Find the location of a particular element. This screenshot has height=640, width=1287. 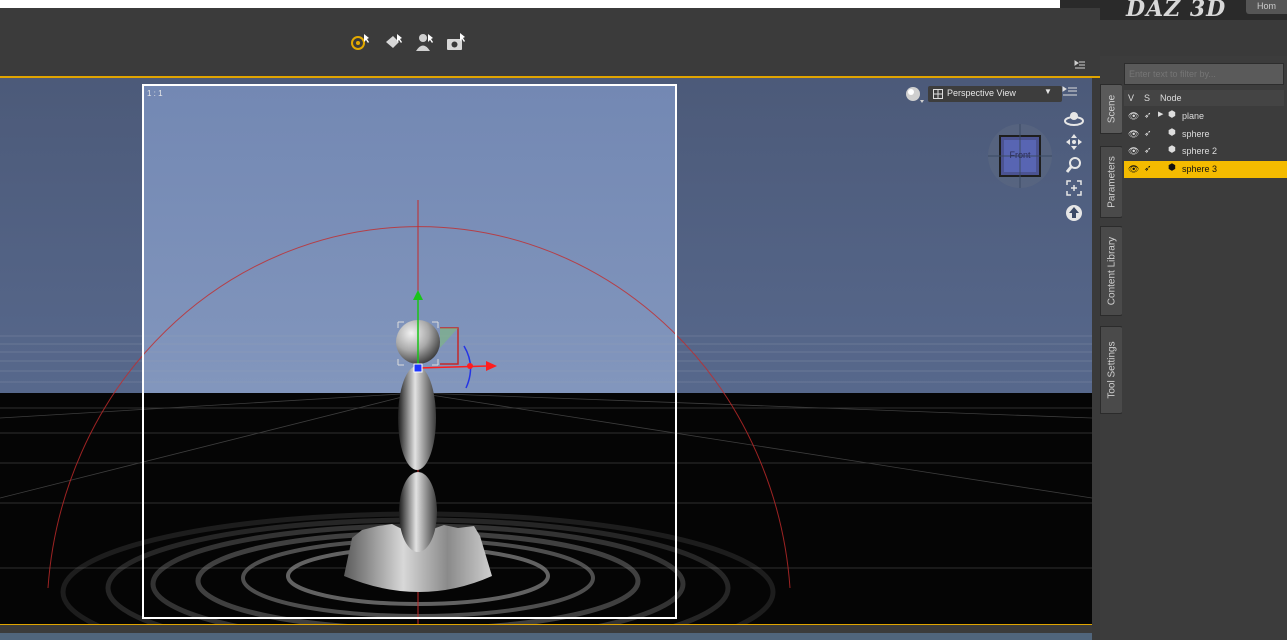

camera-tool-icon is located at coordinates (456, 42).